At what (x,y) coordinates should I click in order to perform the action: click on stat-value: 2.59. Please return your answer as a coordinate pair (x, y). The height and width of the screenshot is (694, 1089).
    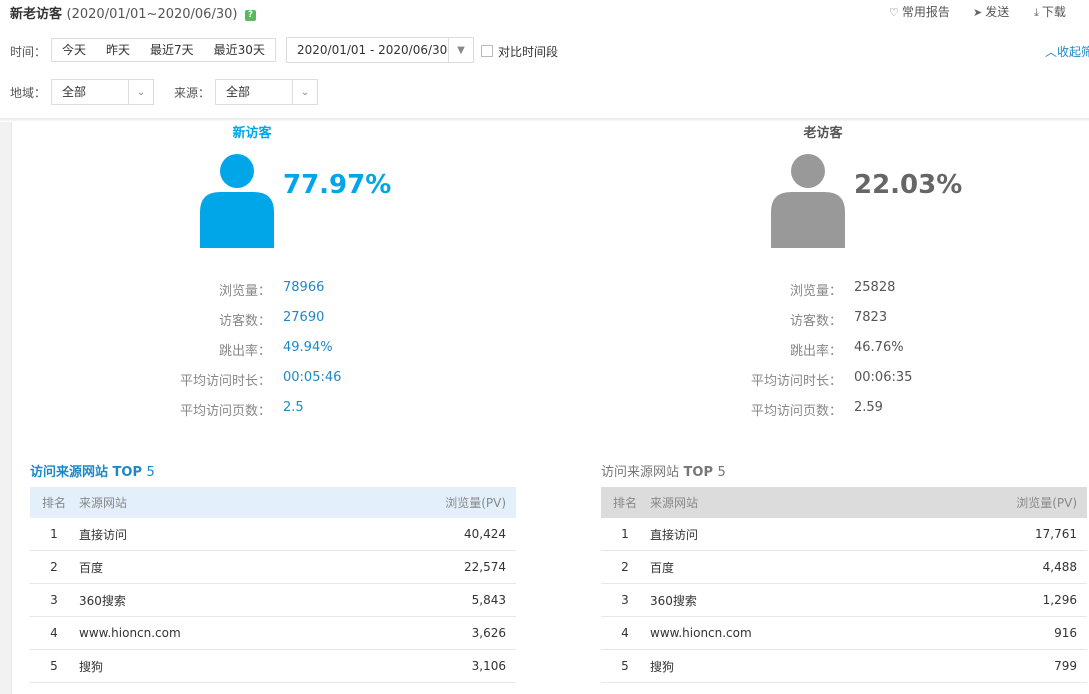
    Looking at the image, I should click on (868, 407).